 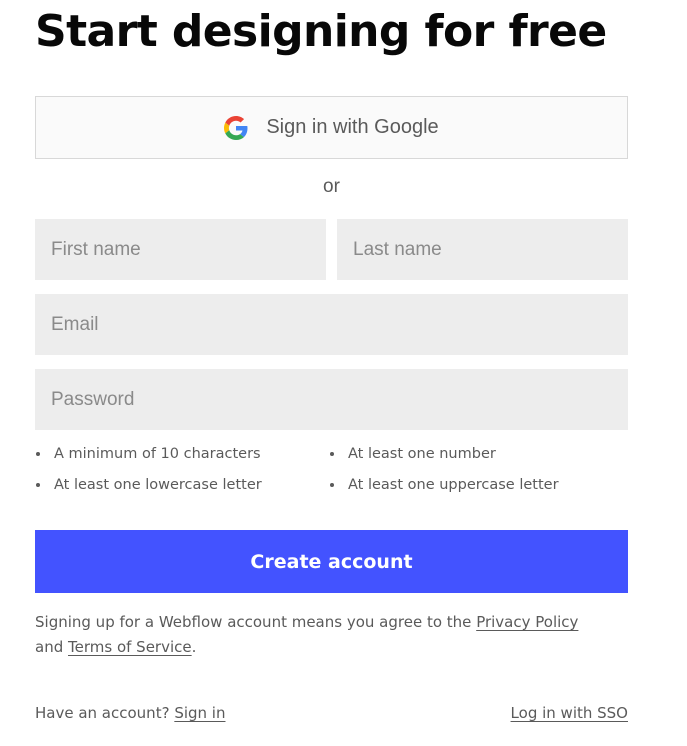 I want to click on password-field, so click(x=331, y=399).